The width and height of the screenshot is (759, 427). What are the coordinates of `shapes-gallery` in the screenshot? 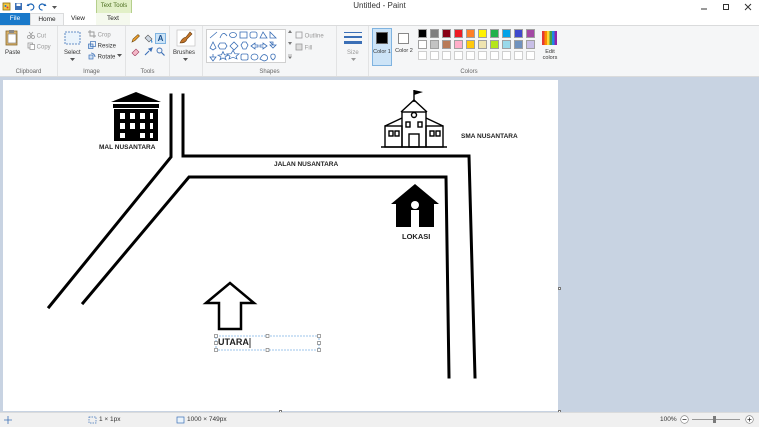 It's located at (246, 46).